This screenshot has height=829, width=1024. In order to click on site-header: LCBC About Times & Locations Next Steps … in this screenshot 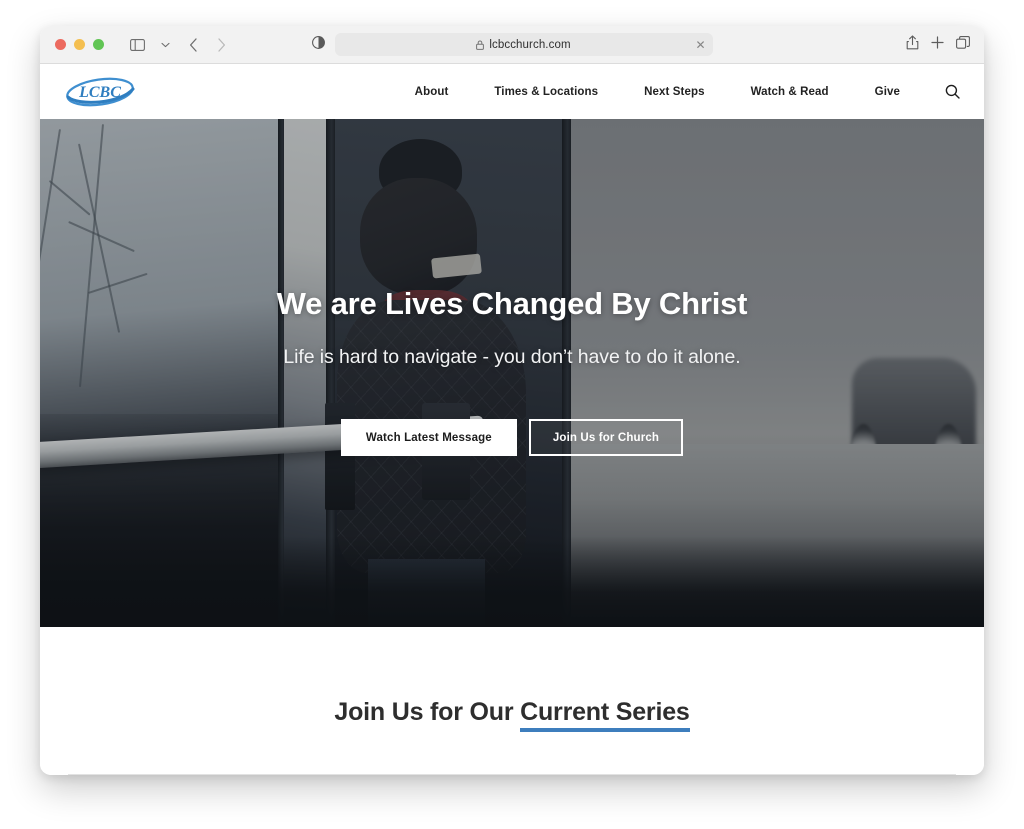, I will do `click(512, 91)`.